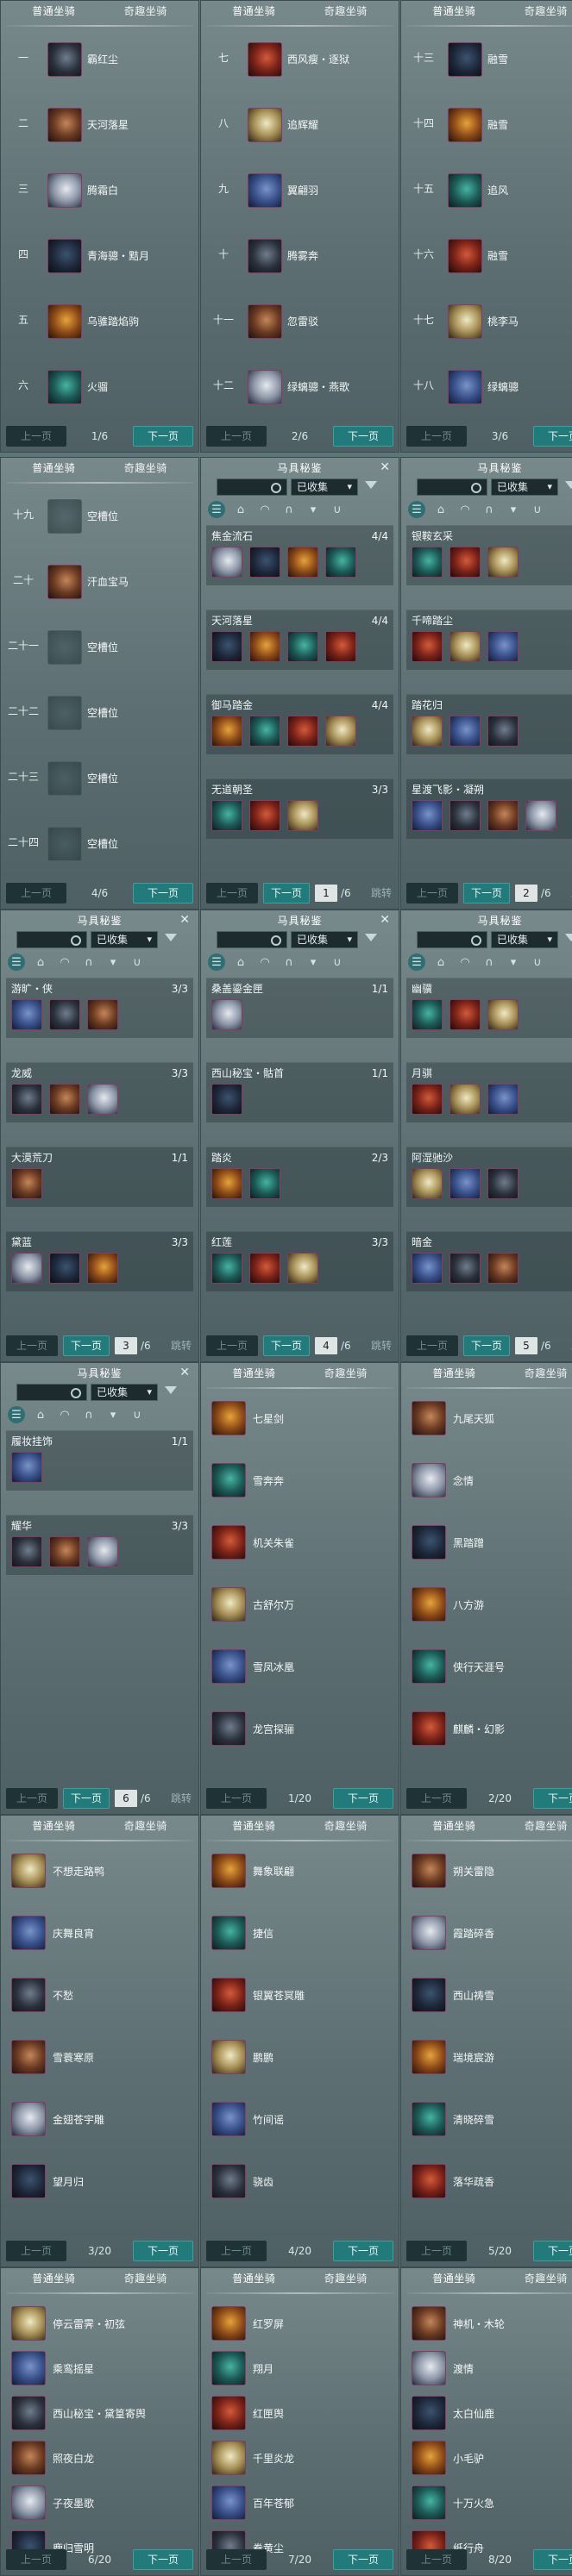 This screenshot has height=2576, width=572. I want to click on mount-slot: 百年苍郁, so click(300, 2504).